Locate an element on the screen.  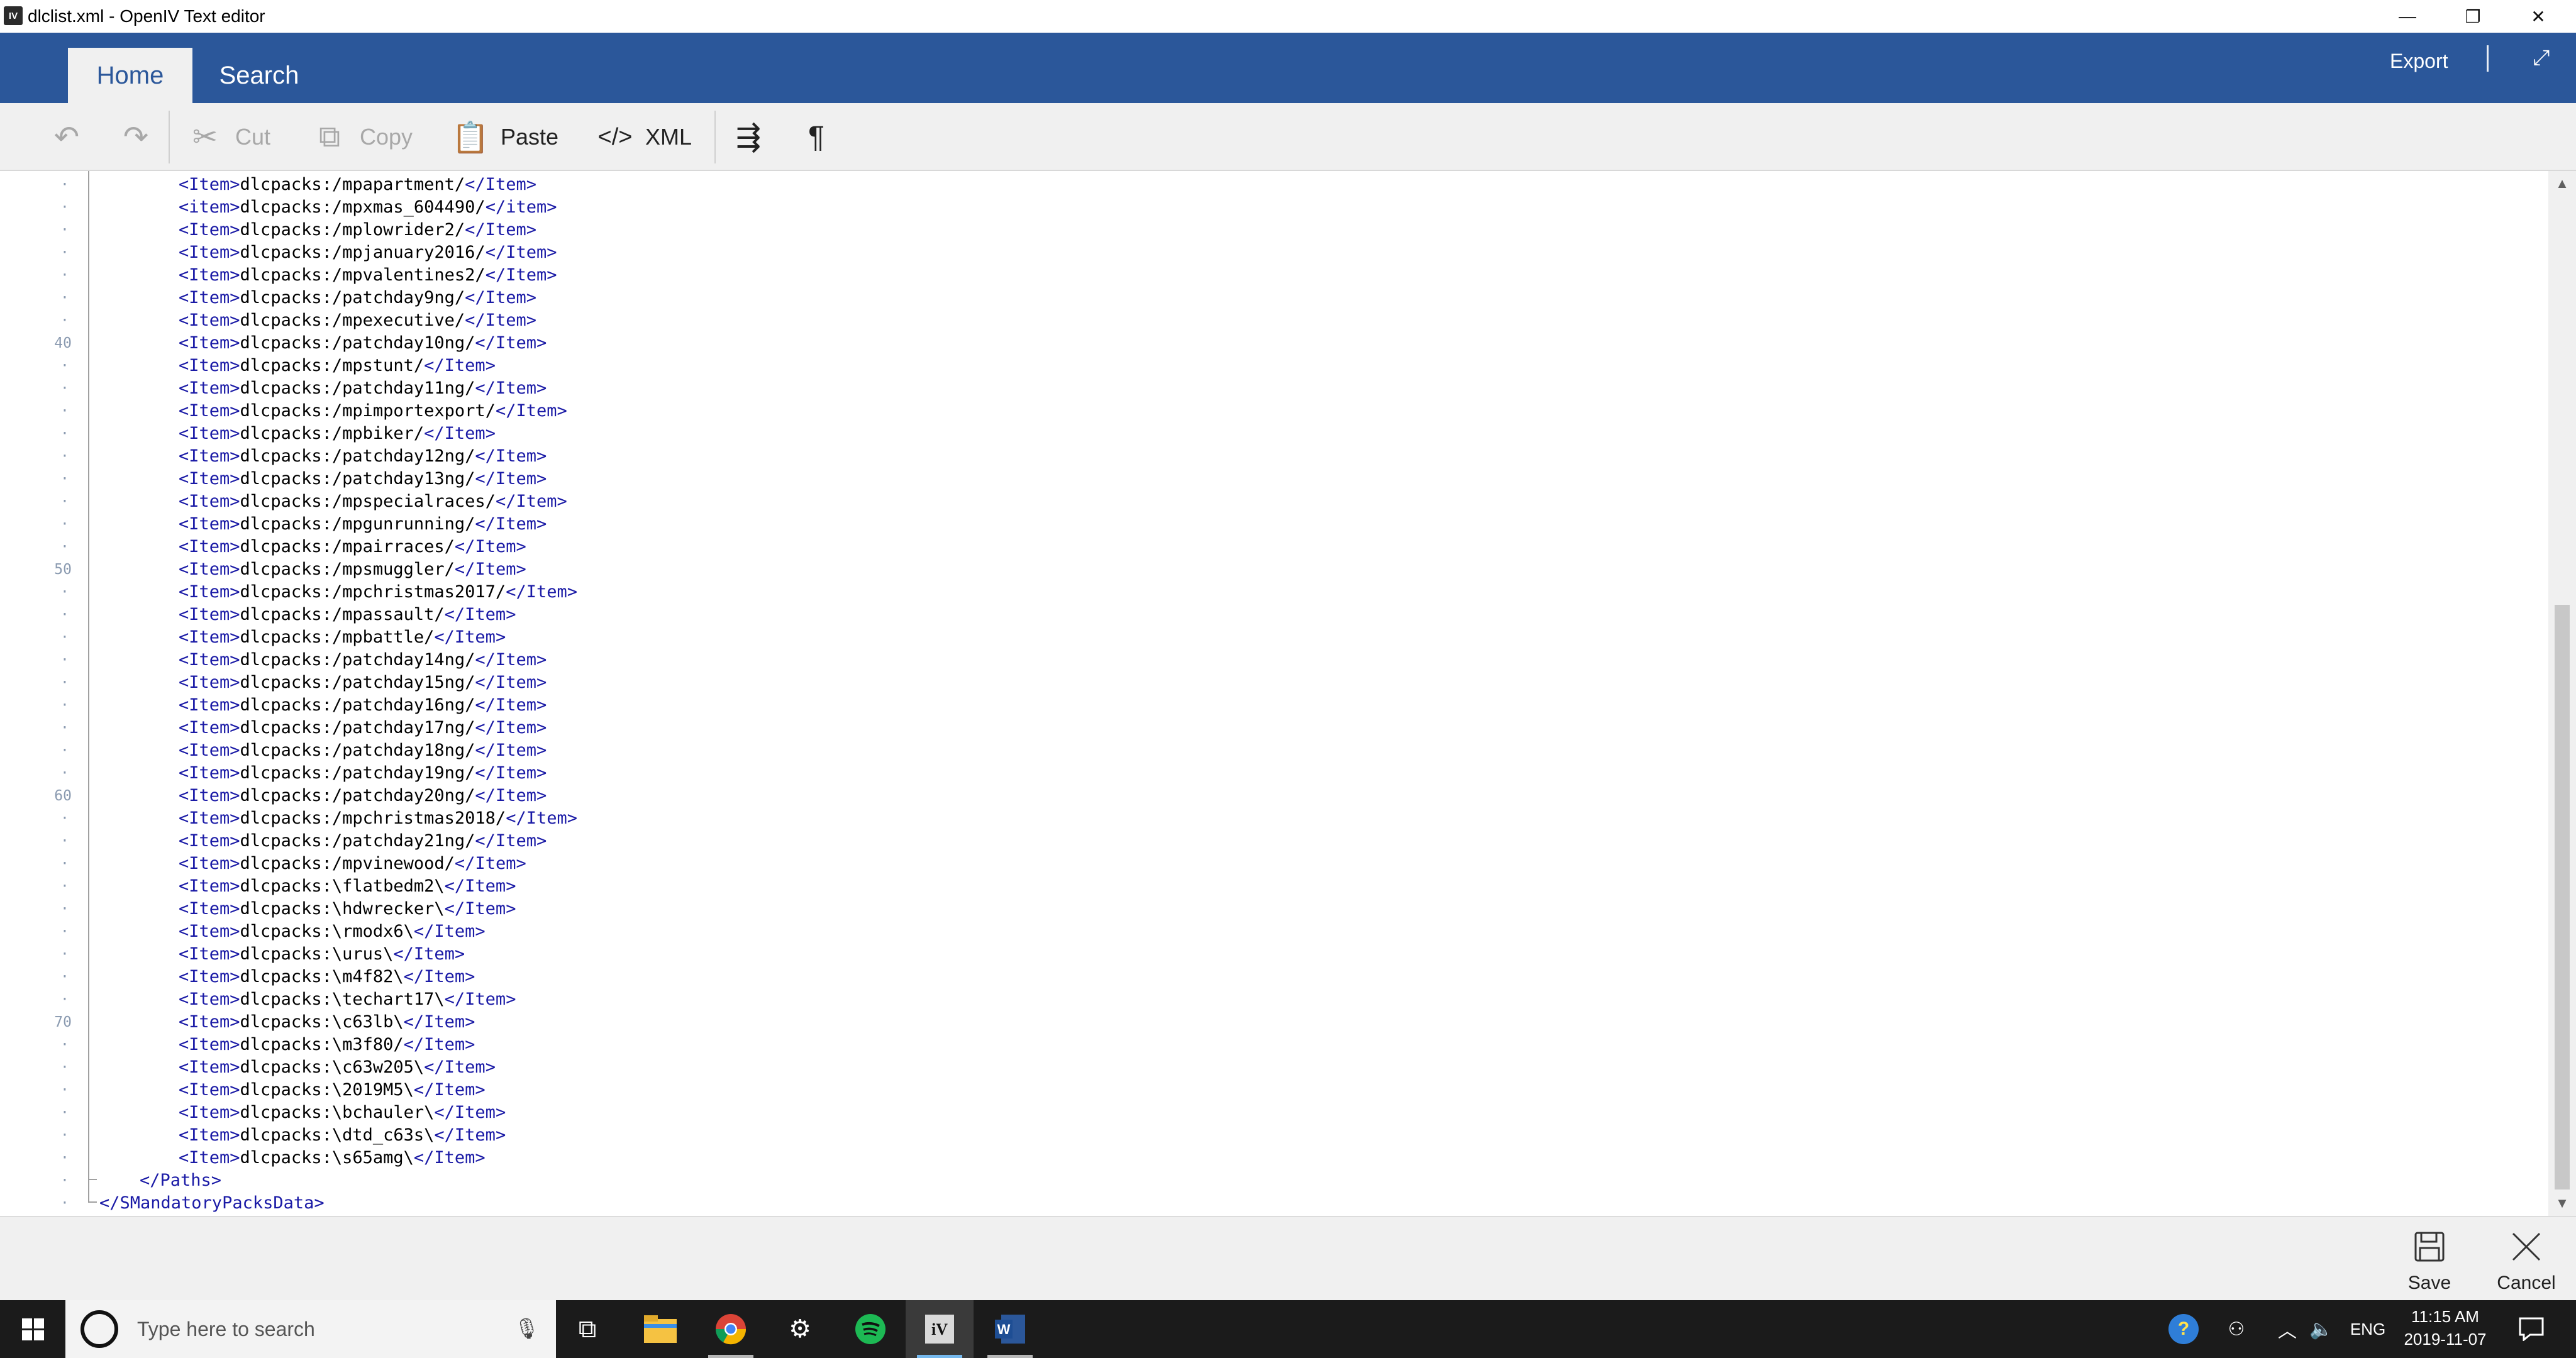
code-line: <item>dlcpacks:/mpxmas_604490/</item> is located at coordinates (1312, 207).